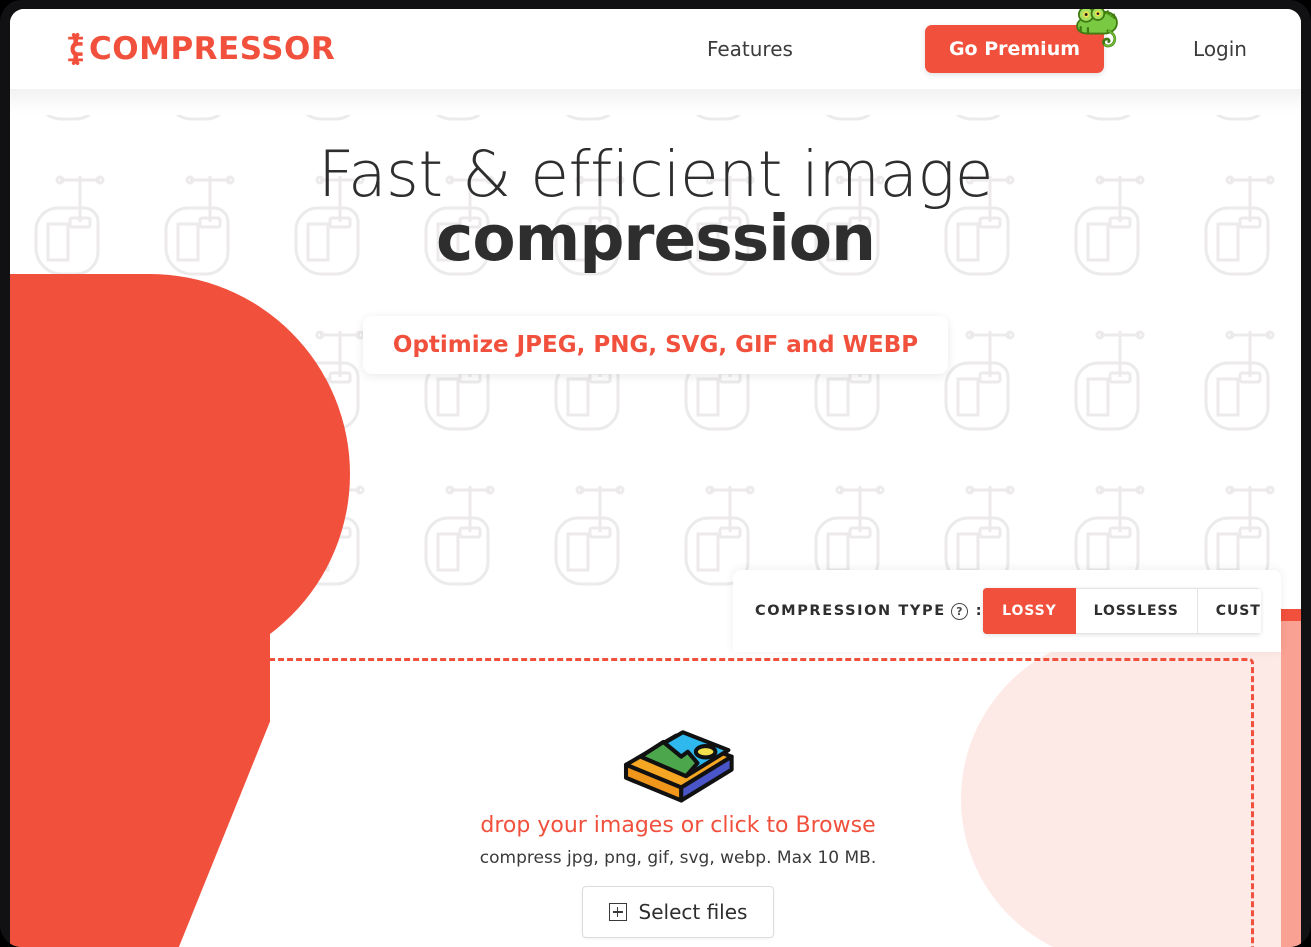 This screenshot has height=947, width=1311. What do you see at coordinates (656, 174) in the screenshot?
I see `page-title-line-1: Fast & efficient image` at bounding box center [656, 174].